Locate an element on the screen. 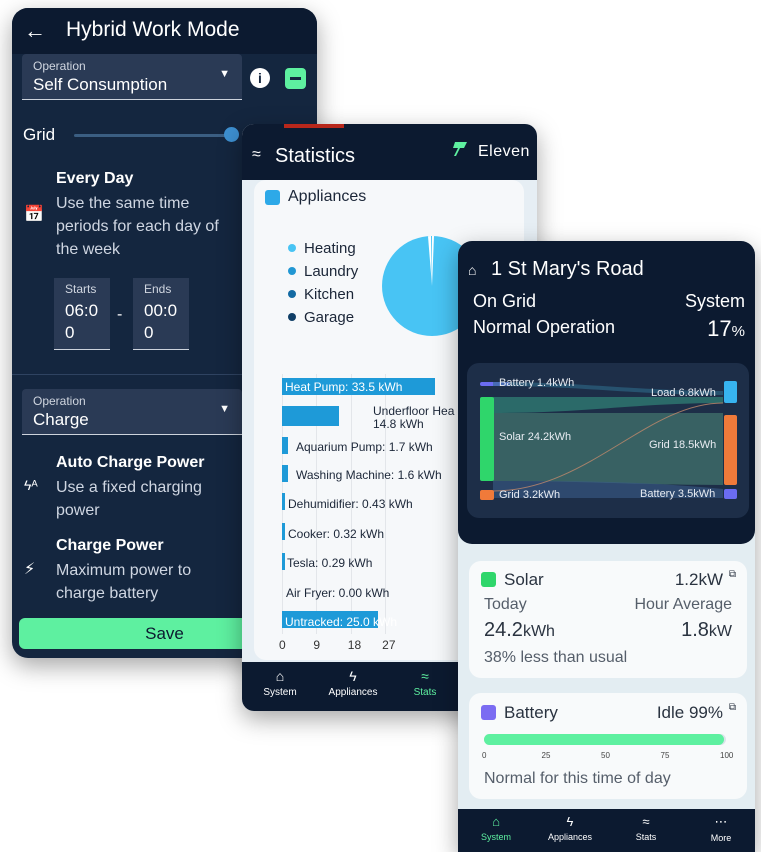 The image size is (761, 852). legend-item-kitchen: Kitchen is located at coordinates (321, 294).